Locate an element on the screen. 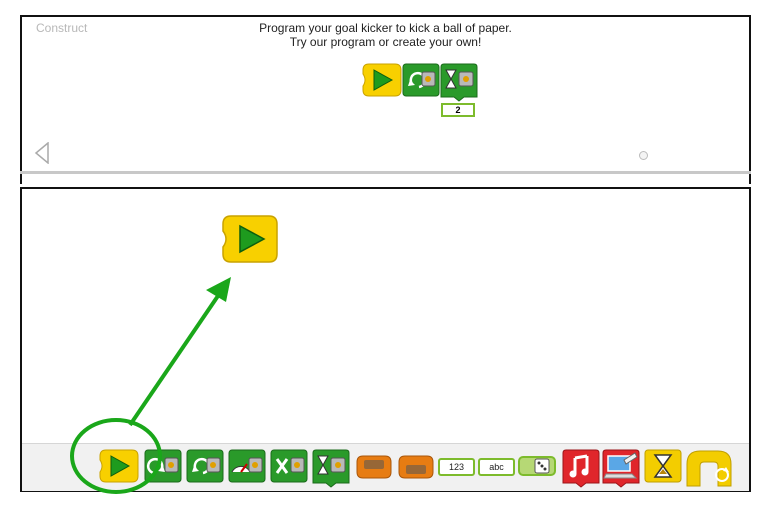 The width and height of the screenshot is (768, 509). page-indicator-dot is located at coordinates (643, 155).